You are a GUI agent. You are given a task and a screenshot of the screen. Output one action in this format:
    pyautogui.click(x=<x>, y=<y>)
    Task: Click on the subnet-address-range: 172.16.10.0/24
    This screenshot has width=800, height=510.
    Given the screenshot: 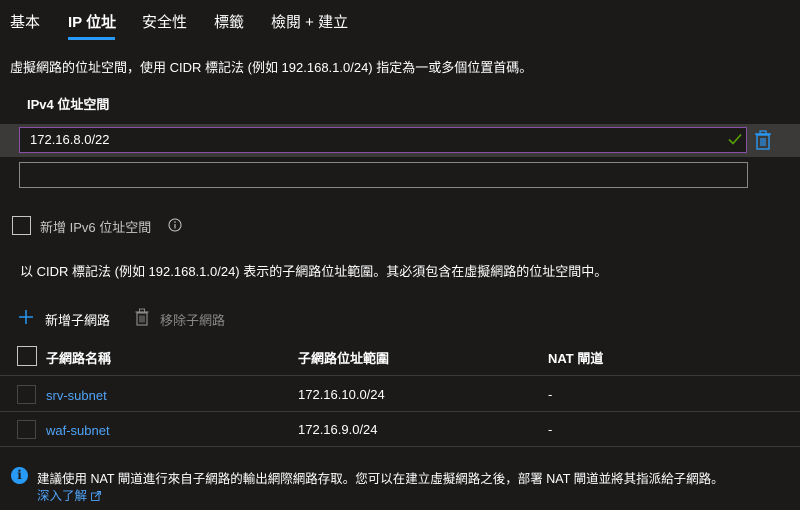 What is the action you would take?
    pyautogui.click(x=341, y=394)
    